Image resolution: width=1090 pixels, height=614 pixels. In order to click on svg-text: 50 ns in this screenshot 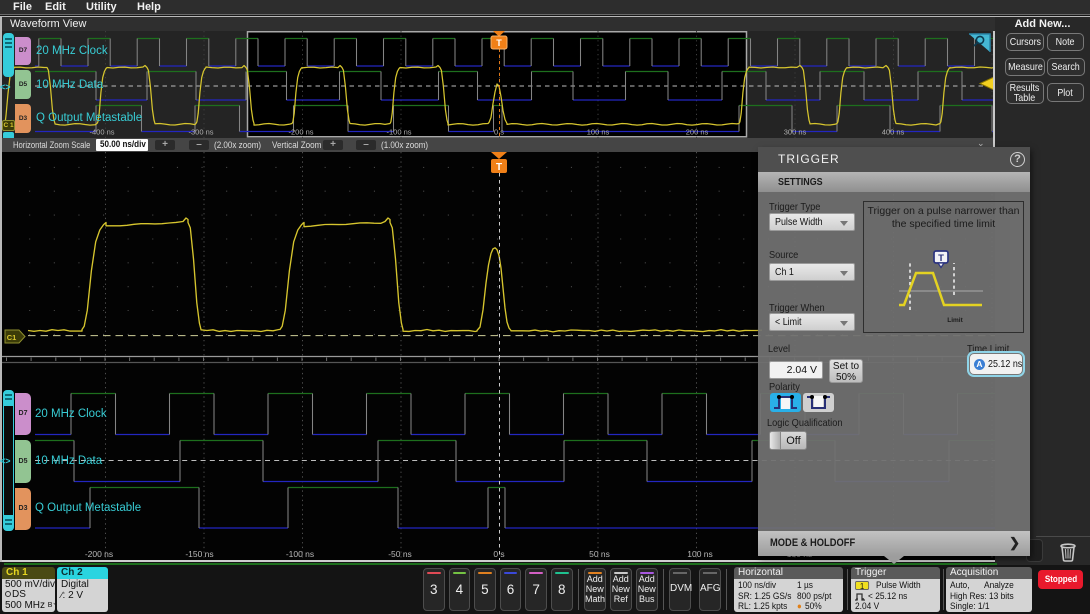, I will do `click(599, 554)`.